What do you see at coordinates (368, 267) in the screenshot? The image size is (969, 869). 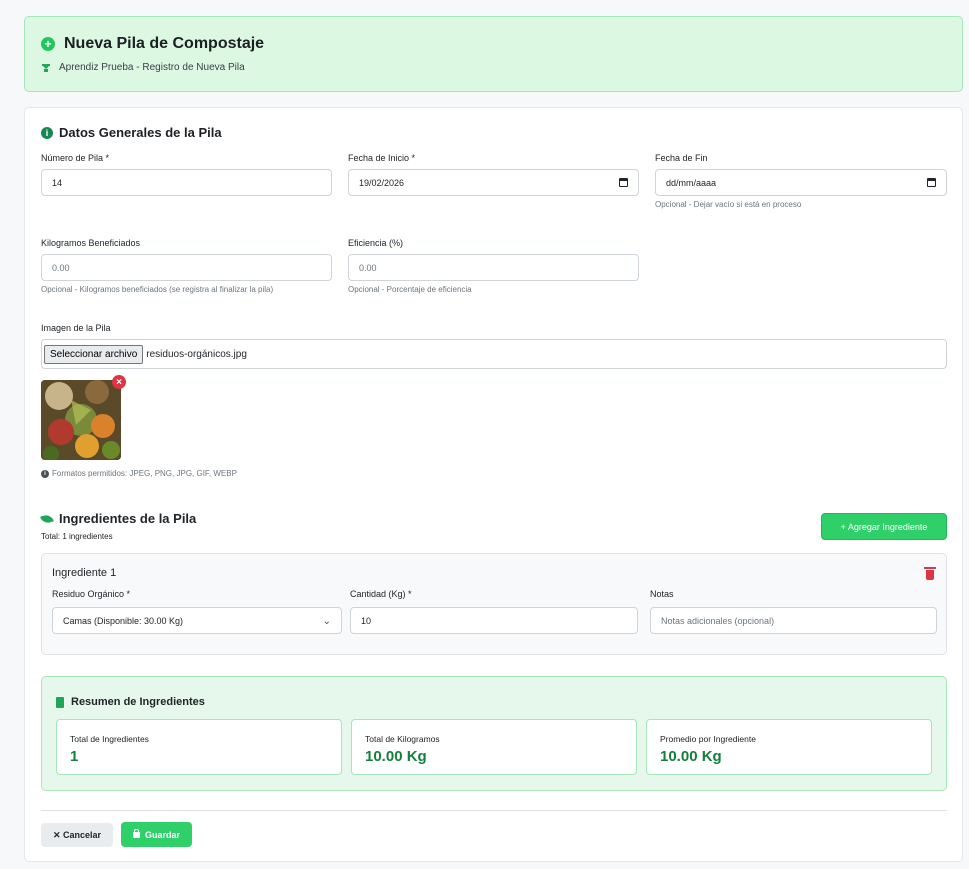 I see `eficiencia-placeholder: 0.00` at bounding box center [368, 267].